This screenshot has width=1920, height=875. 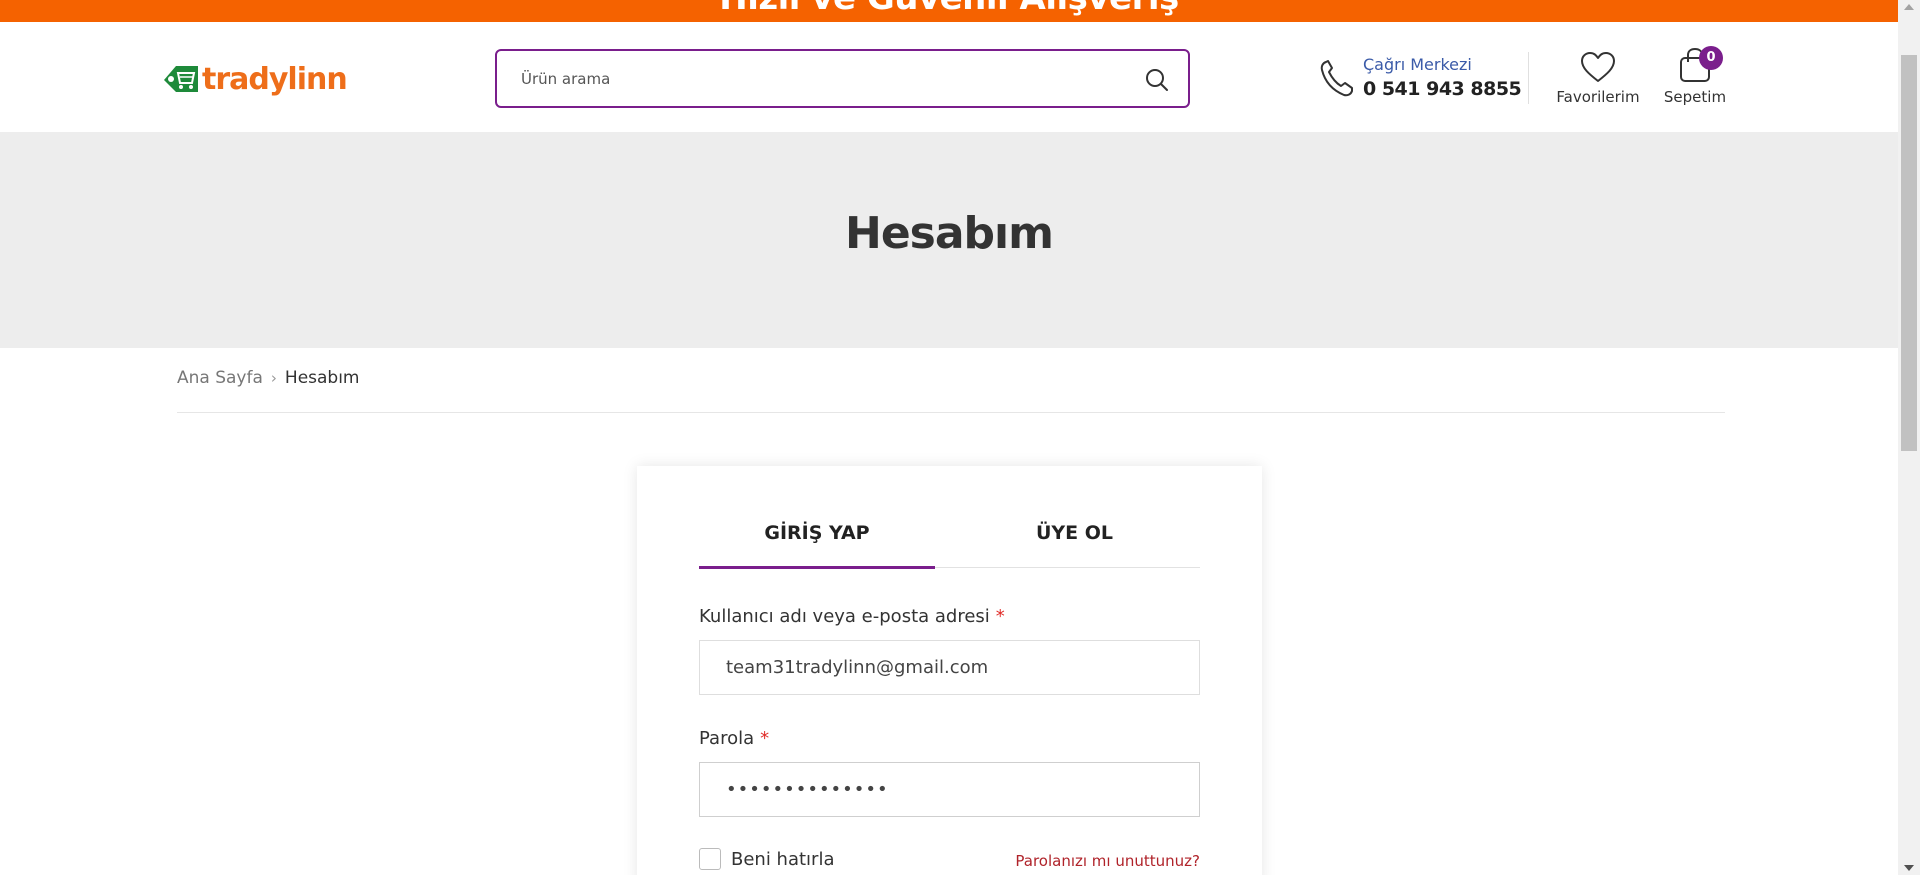 I want to click on brand-logo: tradylinn, so click(x=254, y=80).